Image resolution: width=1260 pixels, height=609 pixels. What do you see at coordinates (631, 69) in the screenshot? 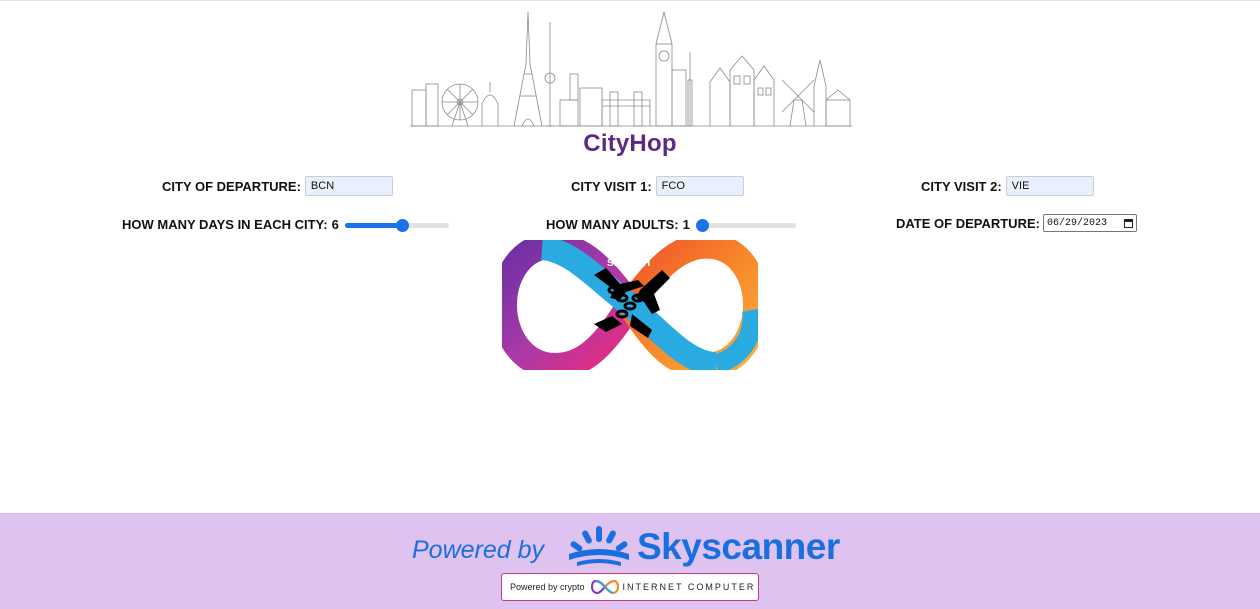
I see `city-skyline-illustration` at bounding box center [631, 69].